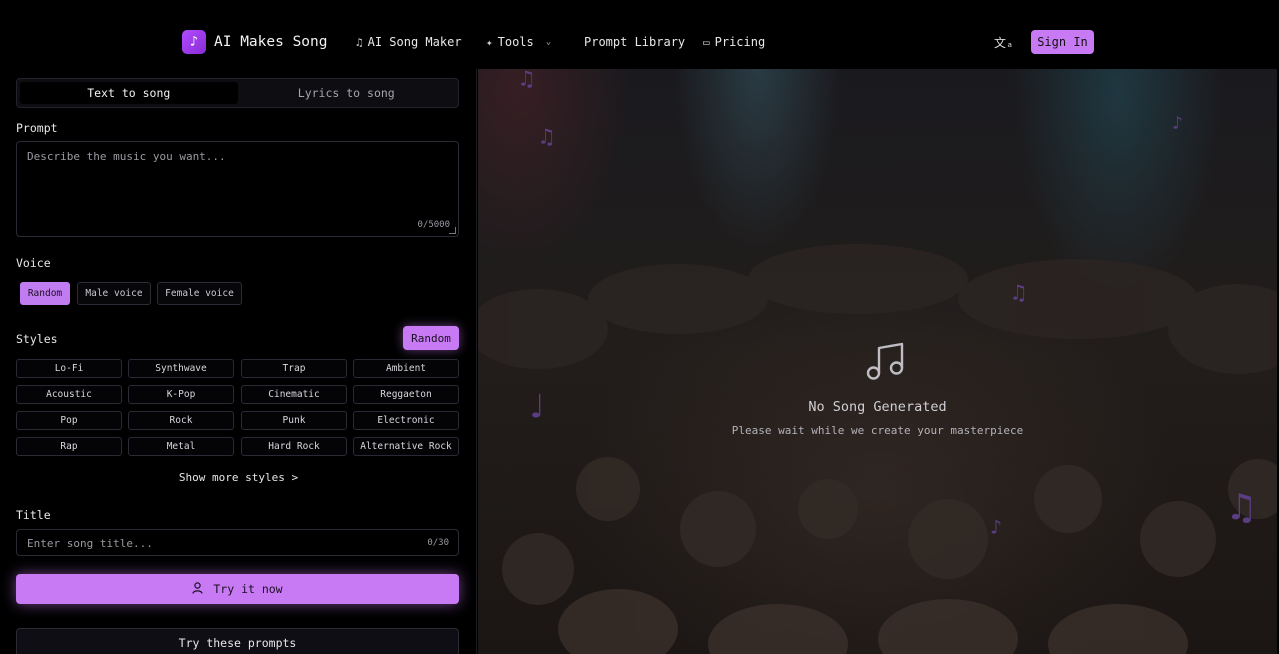  Describe the element at coordinates (271, 42) in the screenshot. I see `brand-name: AI Makes Song` at that location.